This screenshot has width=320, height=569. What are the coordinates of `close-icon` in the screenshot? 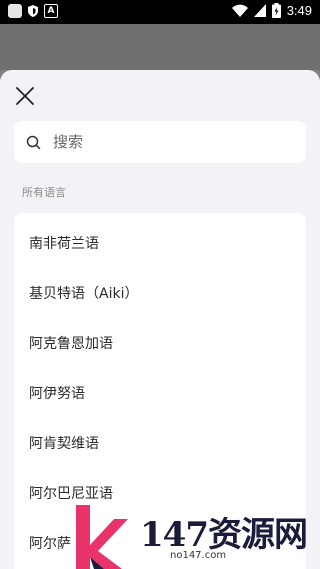 It's located at (25, 96).